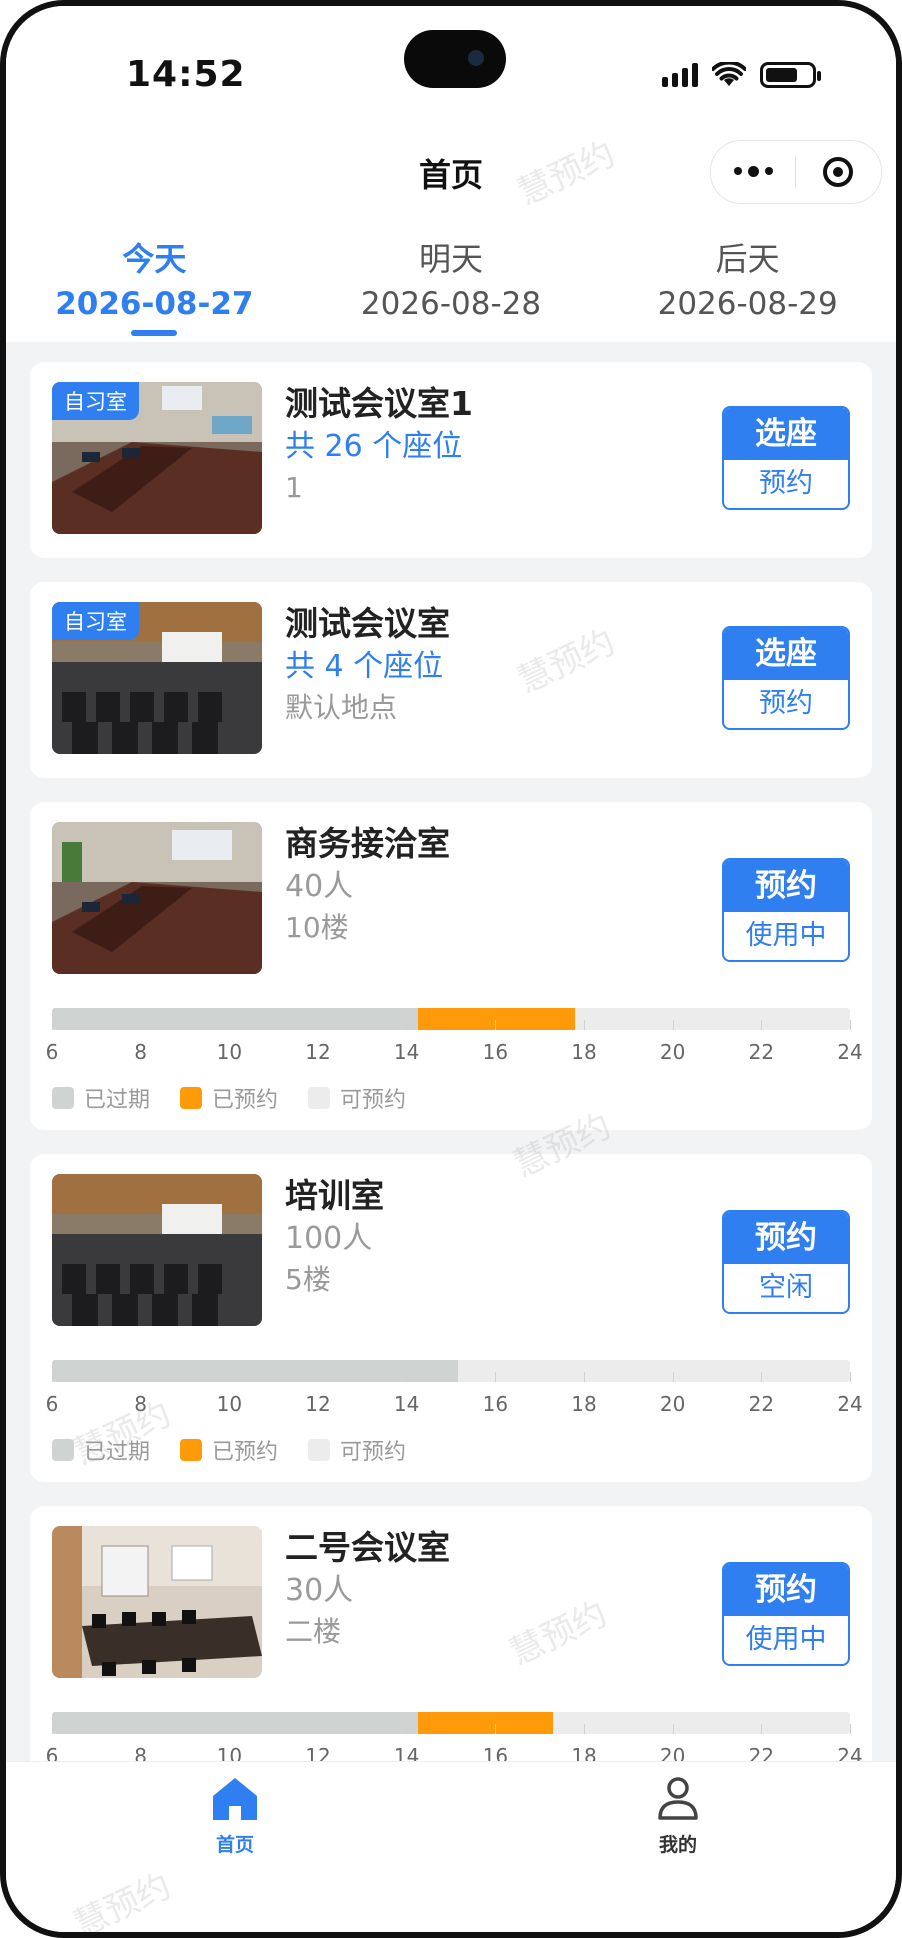 The image size is (902, 1938). Describe the element at coordinates (329, 1238) in the screenshot. I see `room-capacity: 100人` at that location.